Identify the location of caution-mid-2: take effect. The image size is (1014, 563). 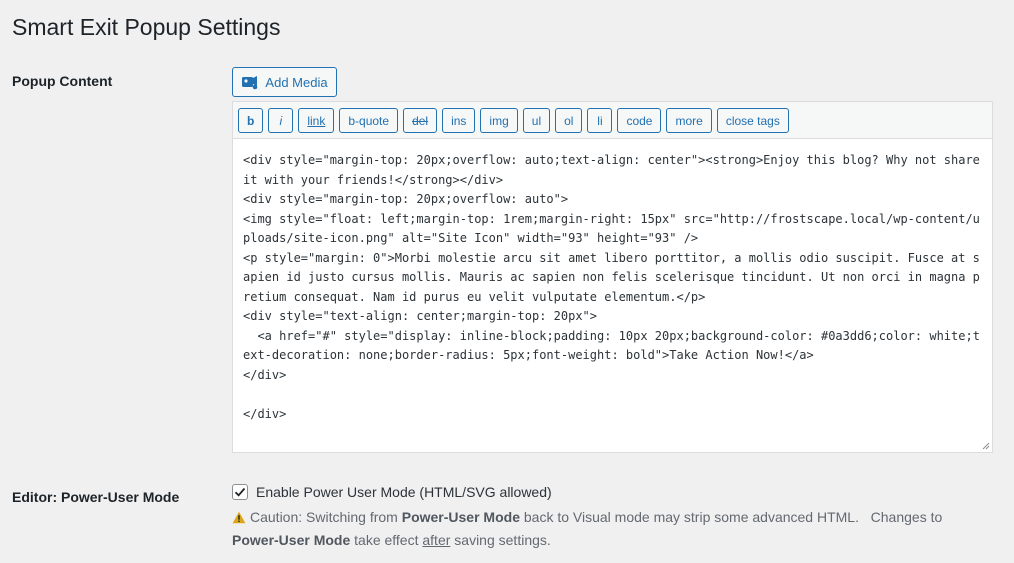
(386, 540).